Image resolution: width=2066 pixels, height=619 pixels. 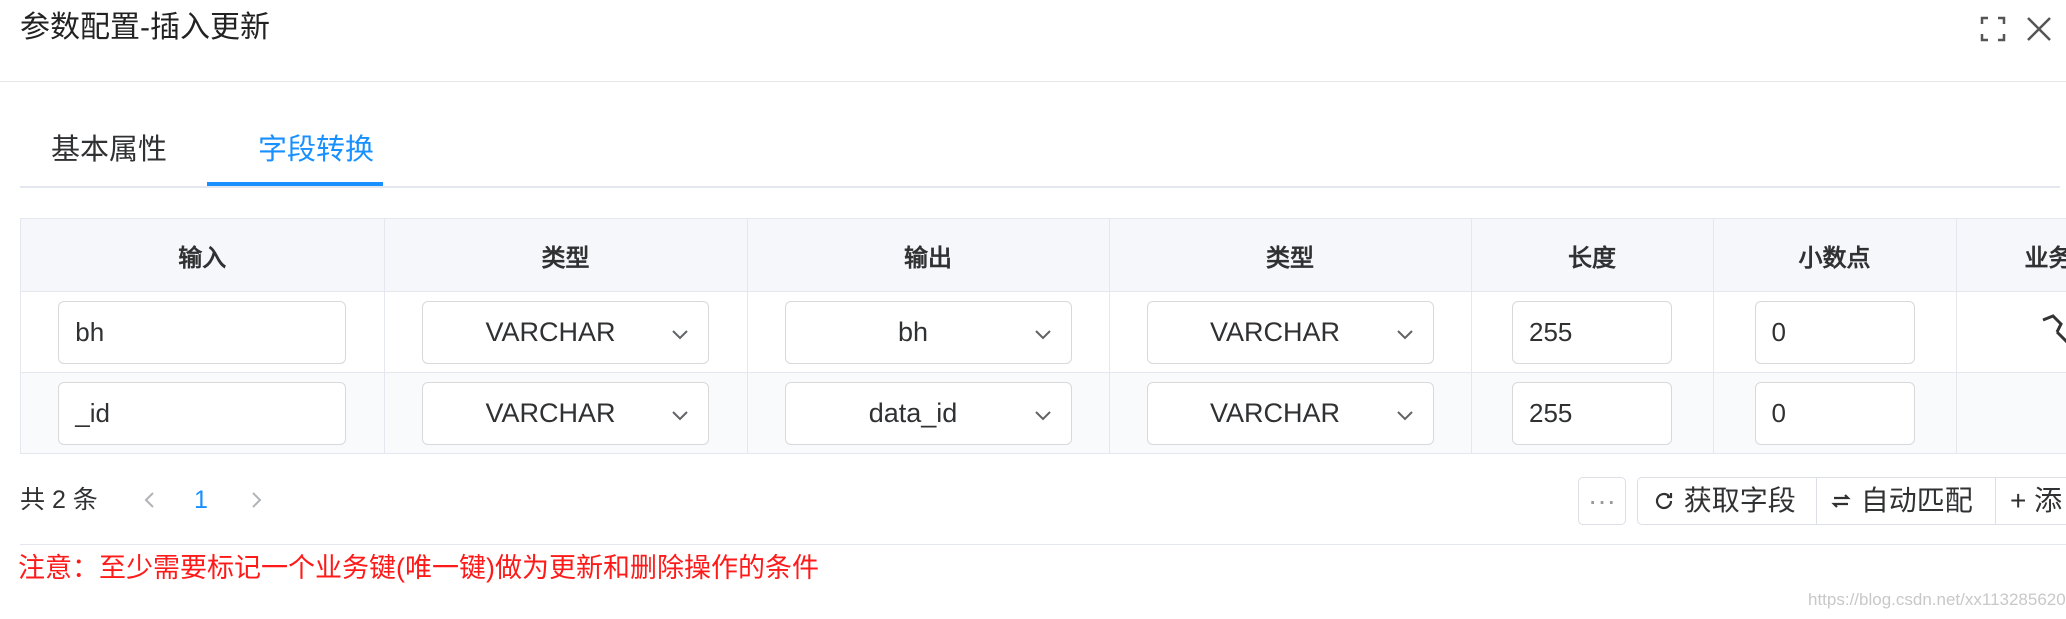 What do you see at coordinates (1602, 501) in the screenshot?
I see `more-button: ···` at bounding box center [1602, 501].